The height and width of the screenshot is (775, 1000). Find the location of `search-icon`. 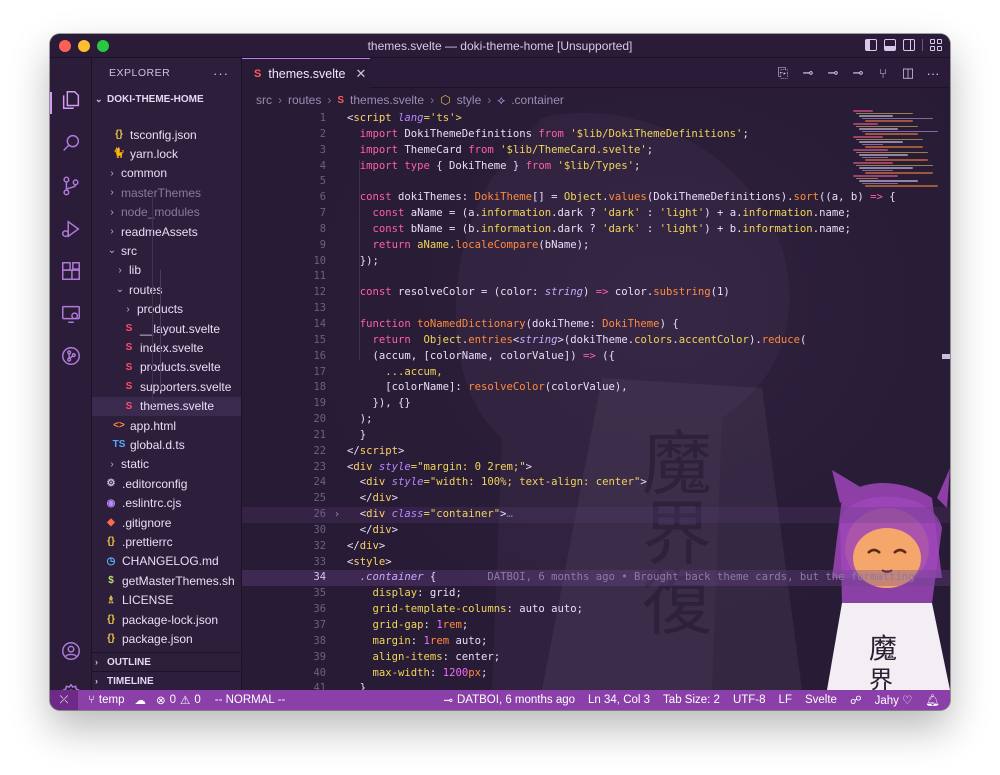

search-icon is located at coordinates (71, 143).